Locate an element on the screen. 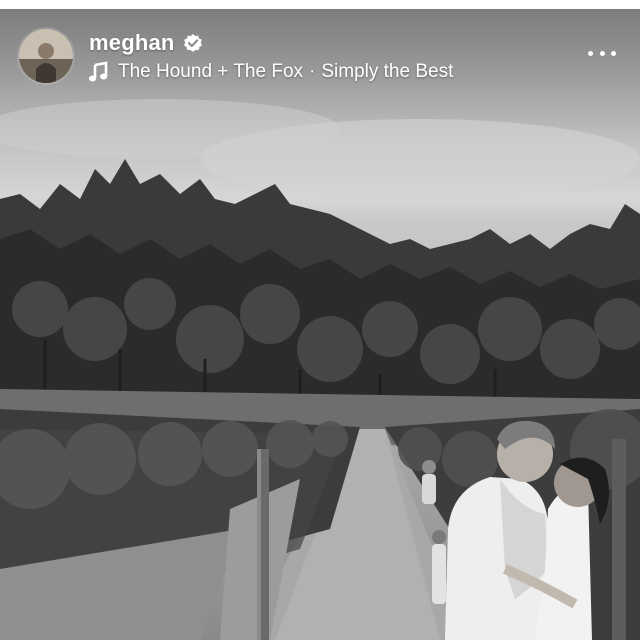 This screenshot has width=640, height=640. username: meghan is located at coordinates (132, 43).